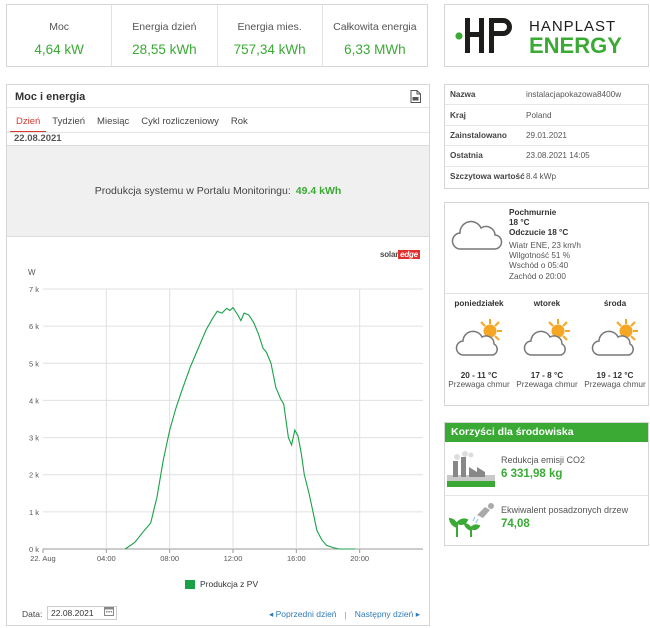 The width and height of the screenshot is (650, 628). What do you see at coordinates (375, 49) in the screenshot?
I see `stat-value: 6,33 MWh` at bounding box center [375, 49].